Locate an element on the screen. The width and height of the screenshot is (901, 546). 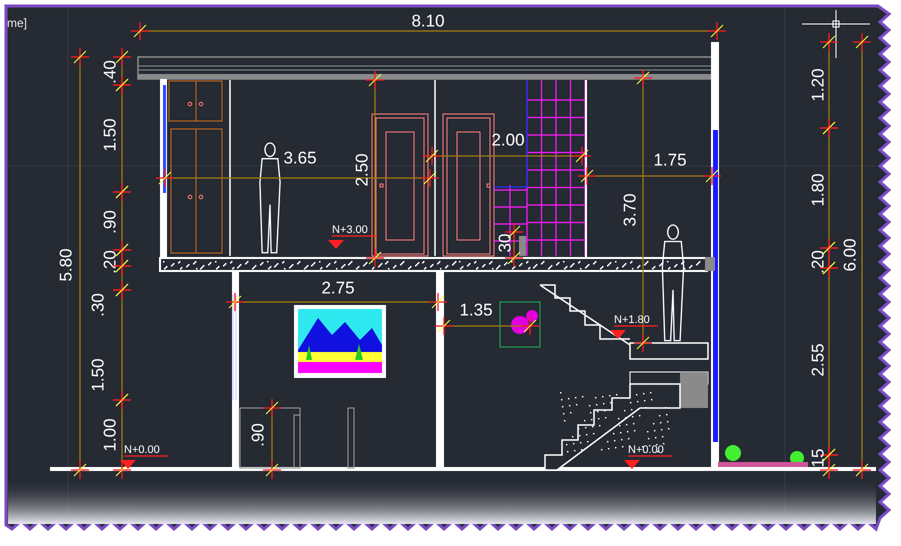
dimension-label: 3.70 is located at coordinates (630, 210).